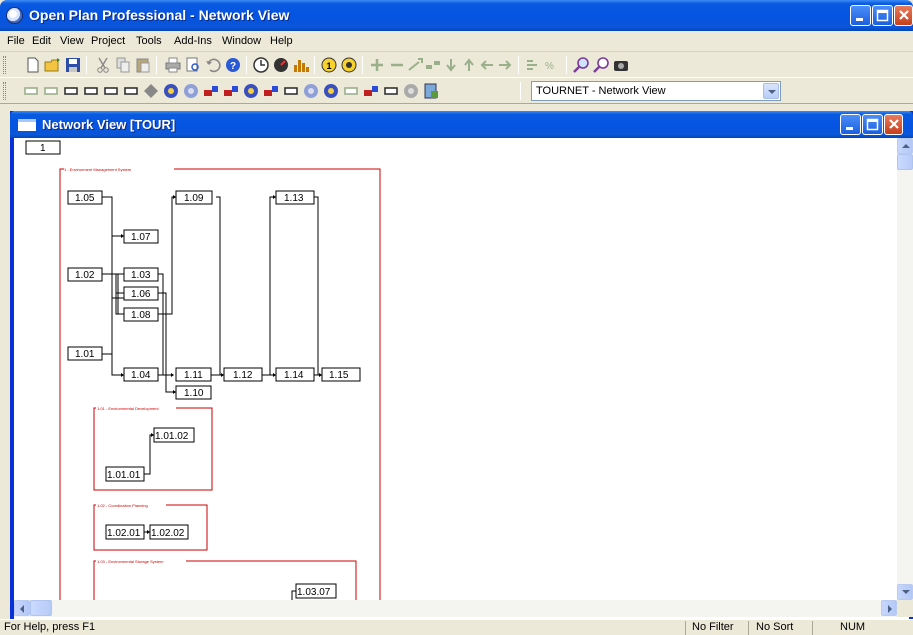  Describe the element at coordinates (601, 65) in the screenshot. I see `zoom-out-icon` at that location.